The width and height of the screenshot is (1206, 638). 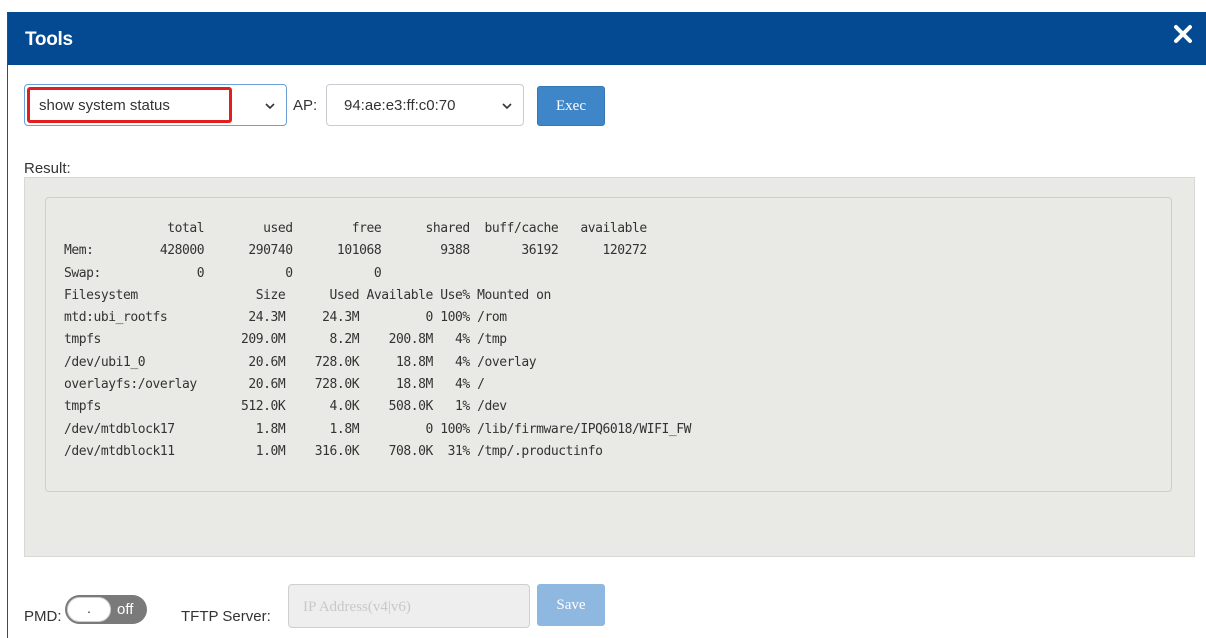 What do you see at coordinates (223, 273) in the screenshot?
I see `result-line: Swap: 0 0 0` at bounding box center [223, 273].